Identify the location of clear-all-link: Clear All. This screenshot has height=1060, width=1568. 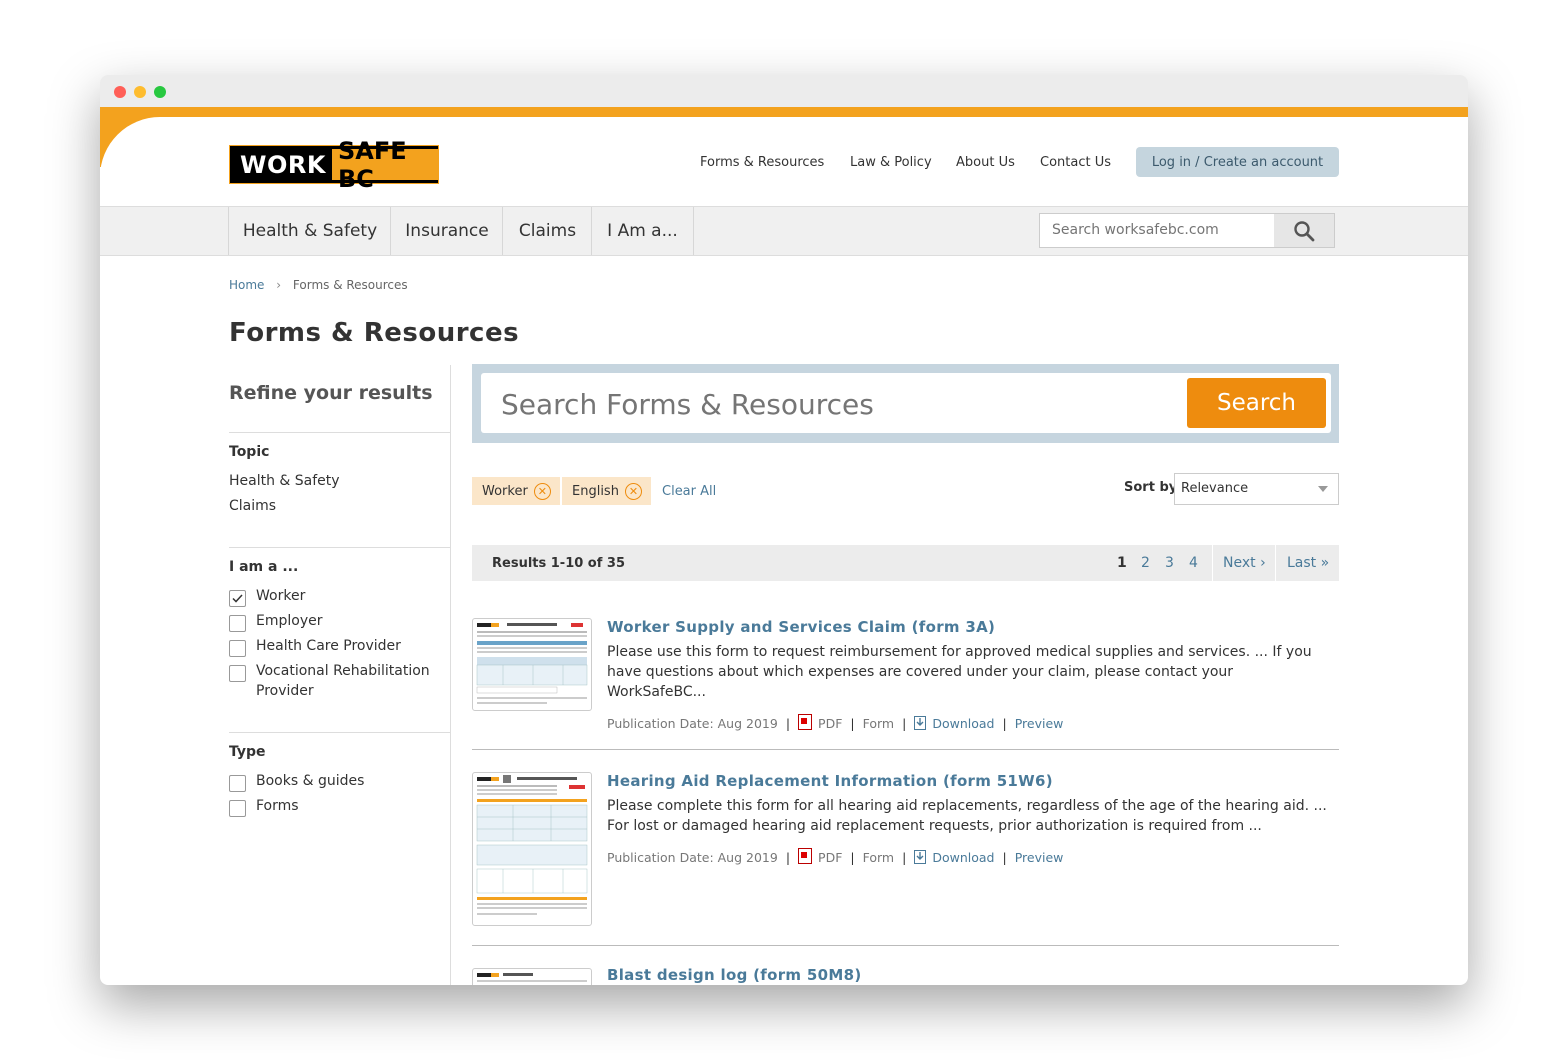
(689, 491).